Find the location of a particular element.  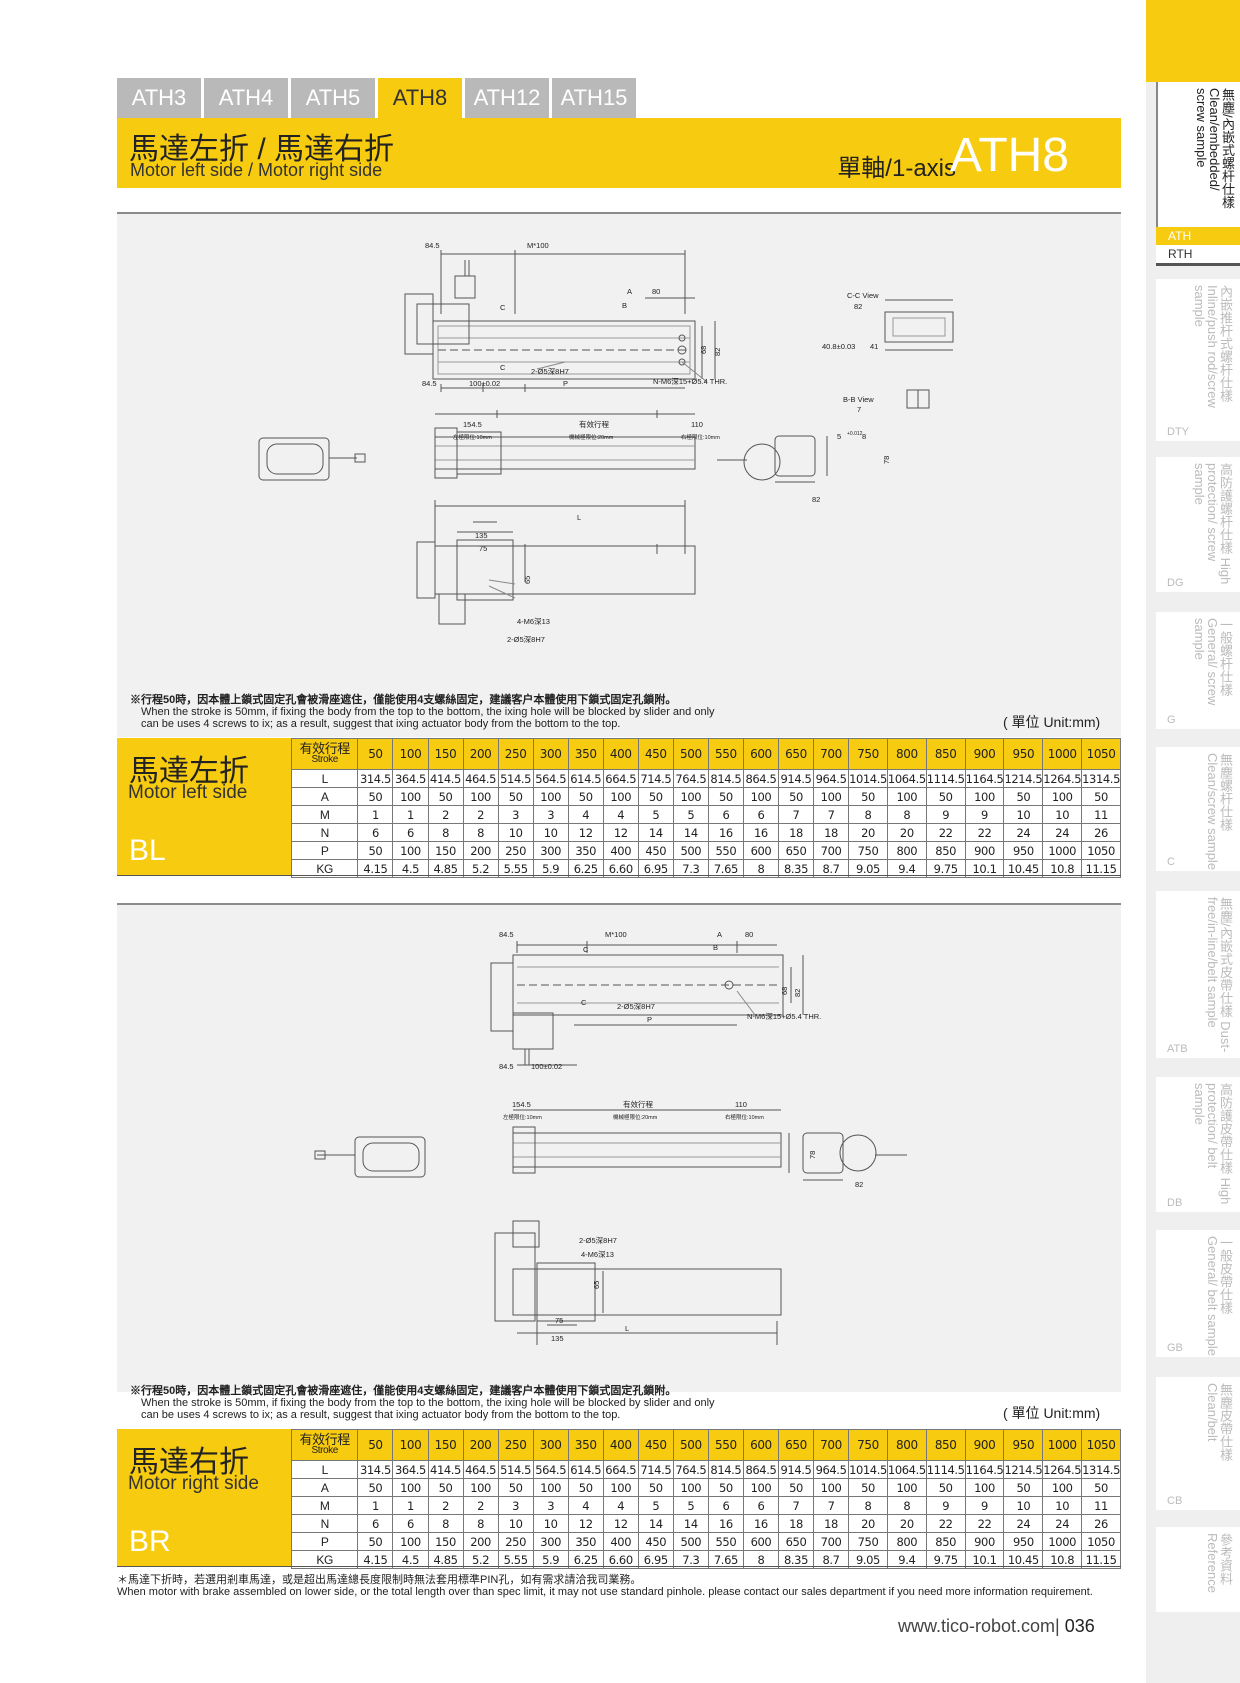

row-label: N is located at coordinates (324, 1523).